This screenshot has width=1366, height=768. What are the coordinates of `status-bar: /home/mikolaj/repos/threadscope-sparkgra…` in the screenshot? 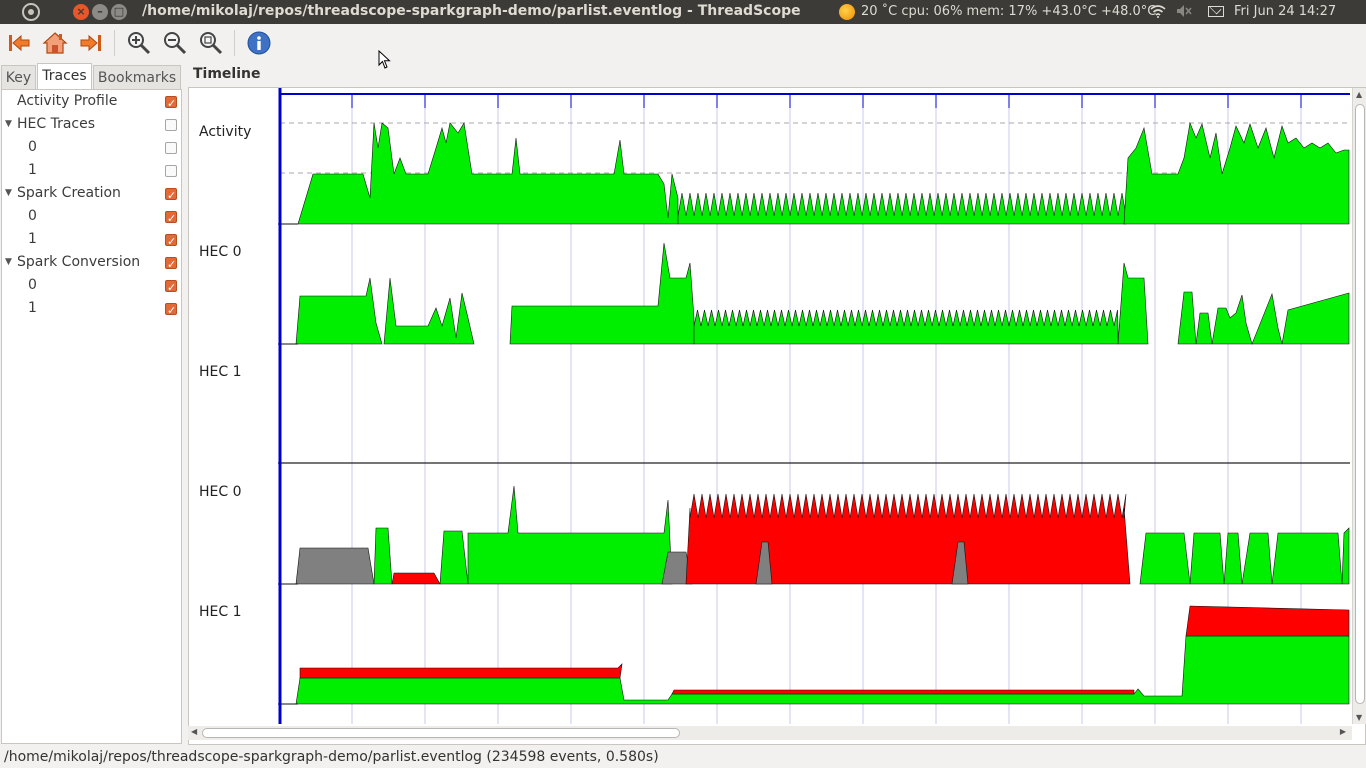 It's located at (331, 757).